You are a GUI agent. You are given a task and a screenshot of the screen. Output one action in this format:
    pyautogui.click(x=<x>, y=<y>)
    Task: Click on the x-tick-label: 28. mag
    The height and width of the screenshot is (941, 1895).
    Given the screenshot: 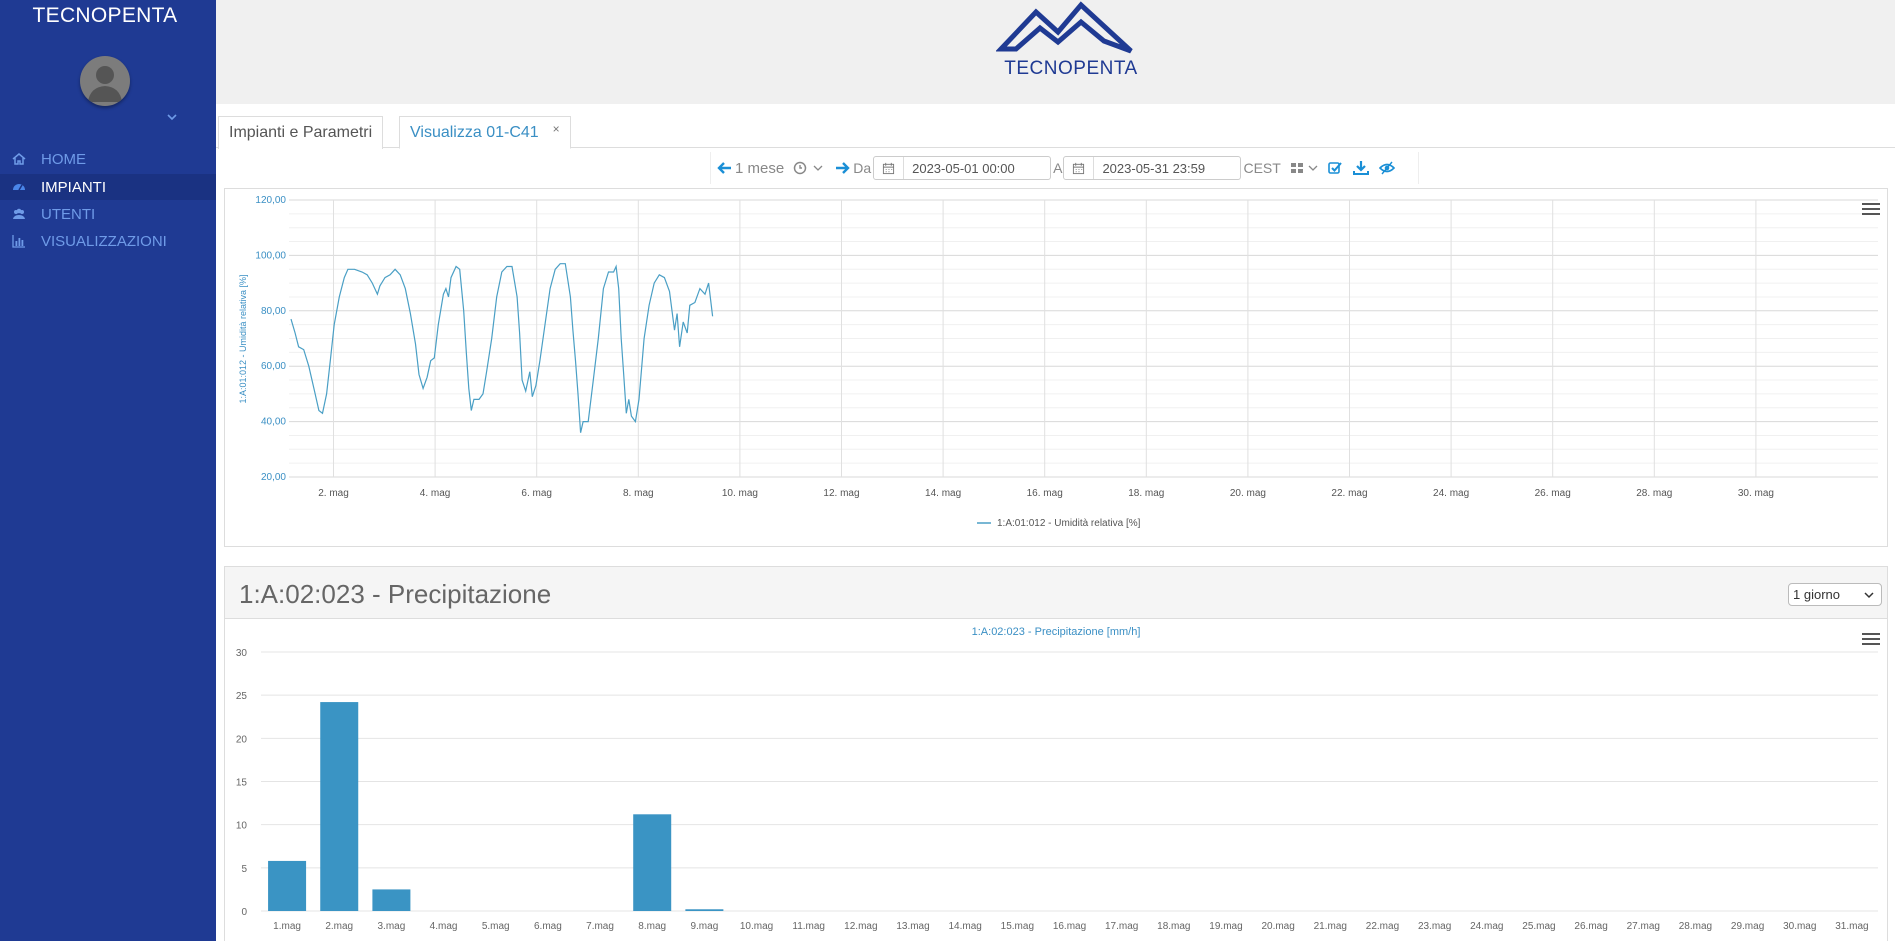 What is the action you would take?
    pyautogui.click(x=1654, y=493)
    